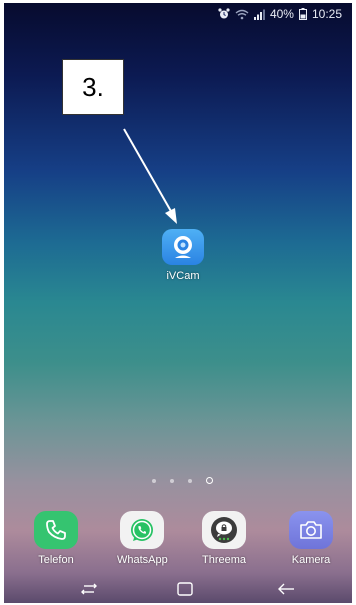  I want to click on app-label: Kamera, so click(311, 560).